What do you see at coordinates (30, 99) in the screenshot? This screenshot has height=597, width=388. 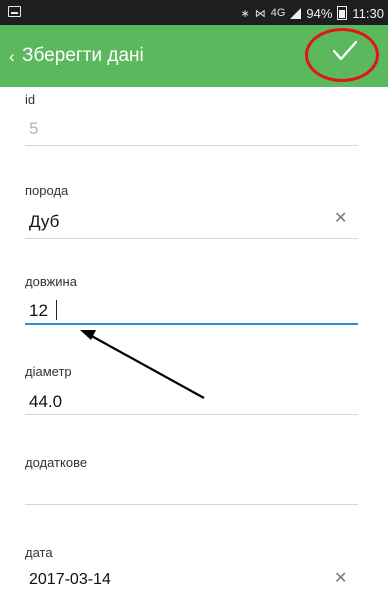 I see `id-label: id` at bounding box center [30, 99].